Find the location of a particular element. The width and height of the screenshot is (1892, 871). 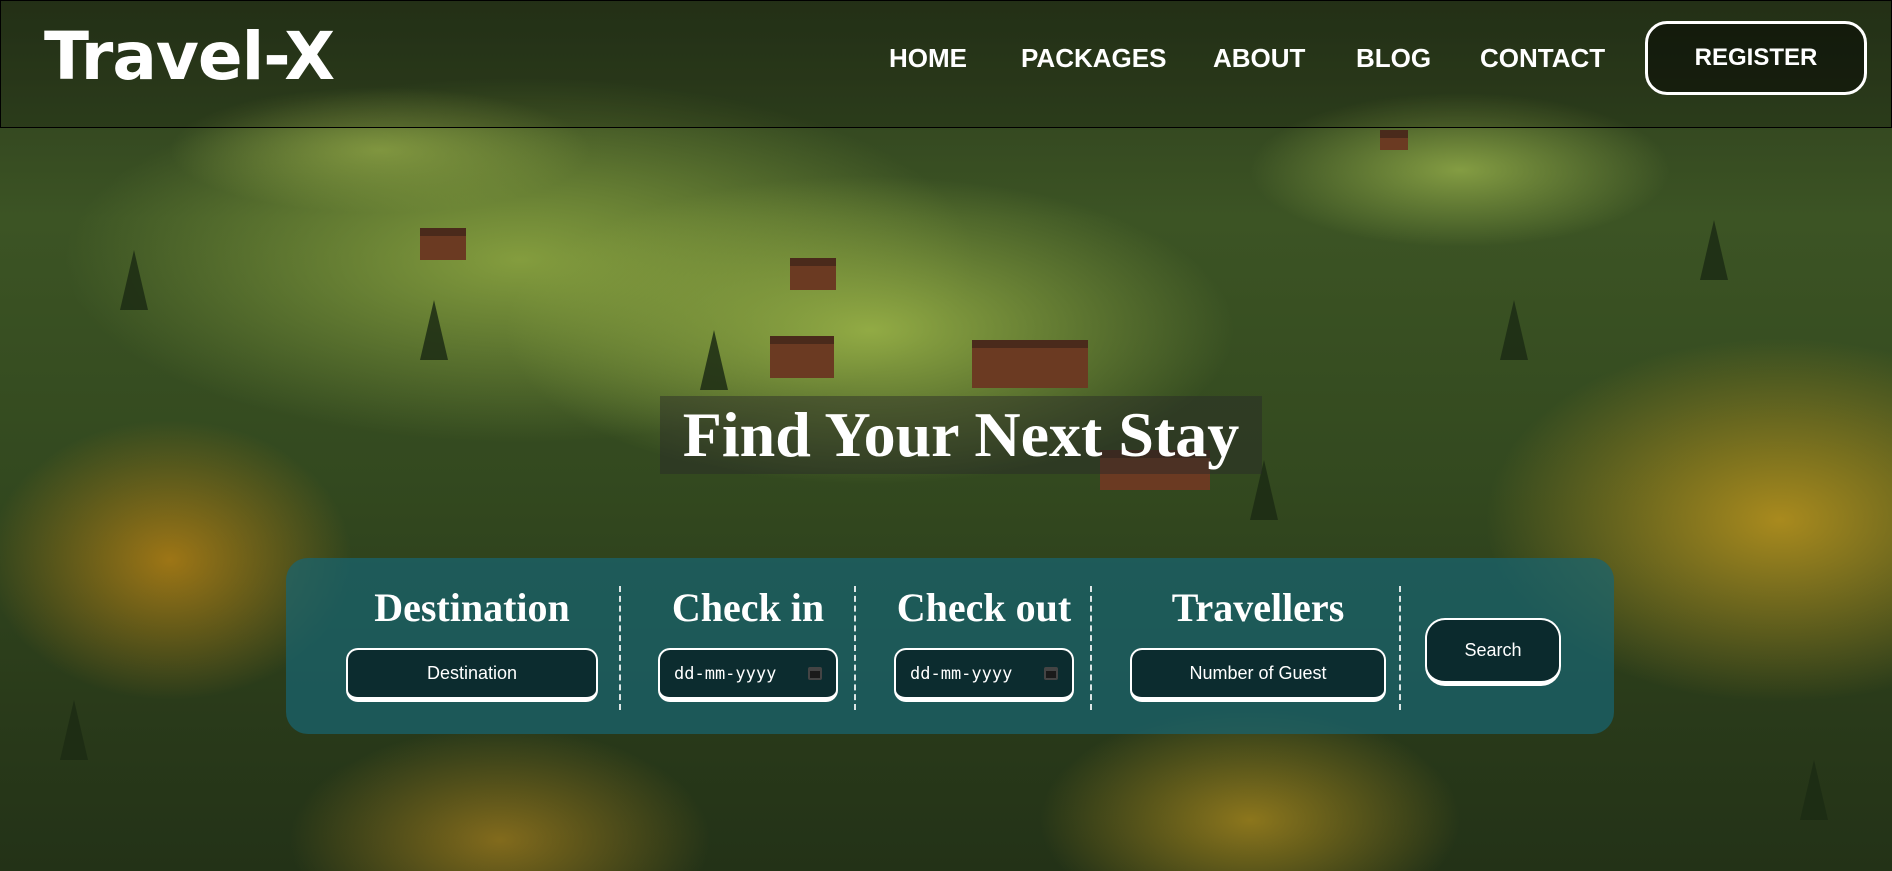

destination-group: Destination Destination is located at coordinates (472, 646).